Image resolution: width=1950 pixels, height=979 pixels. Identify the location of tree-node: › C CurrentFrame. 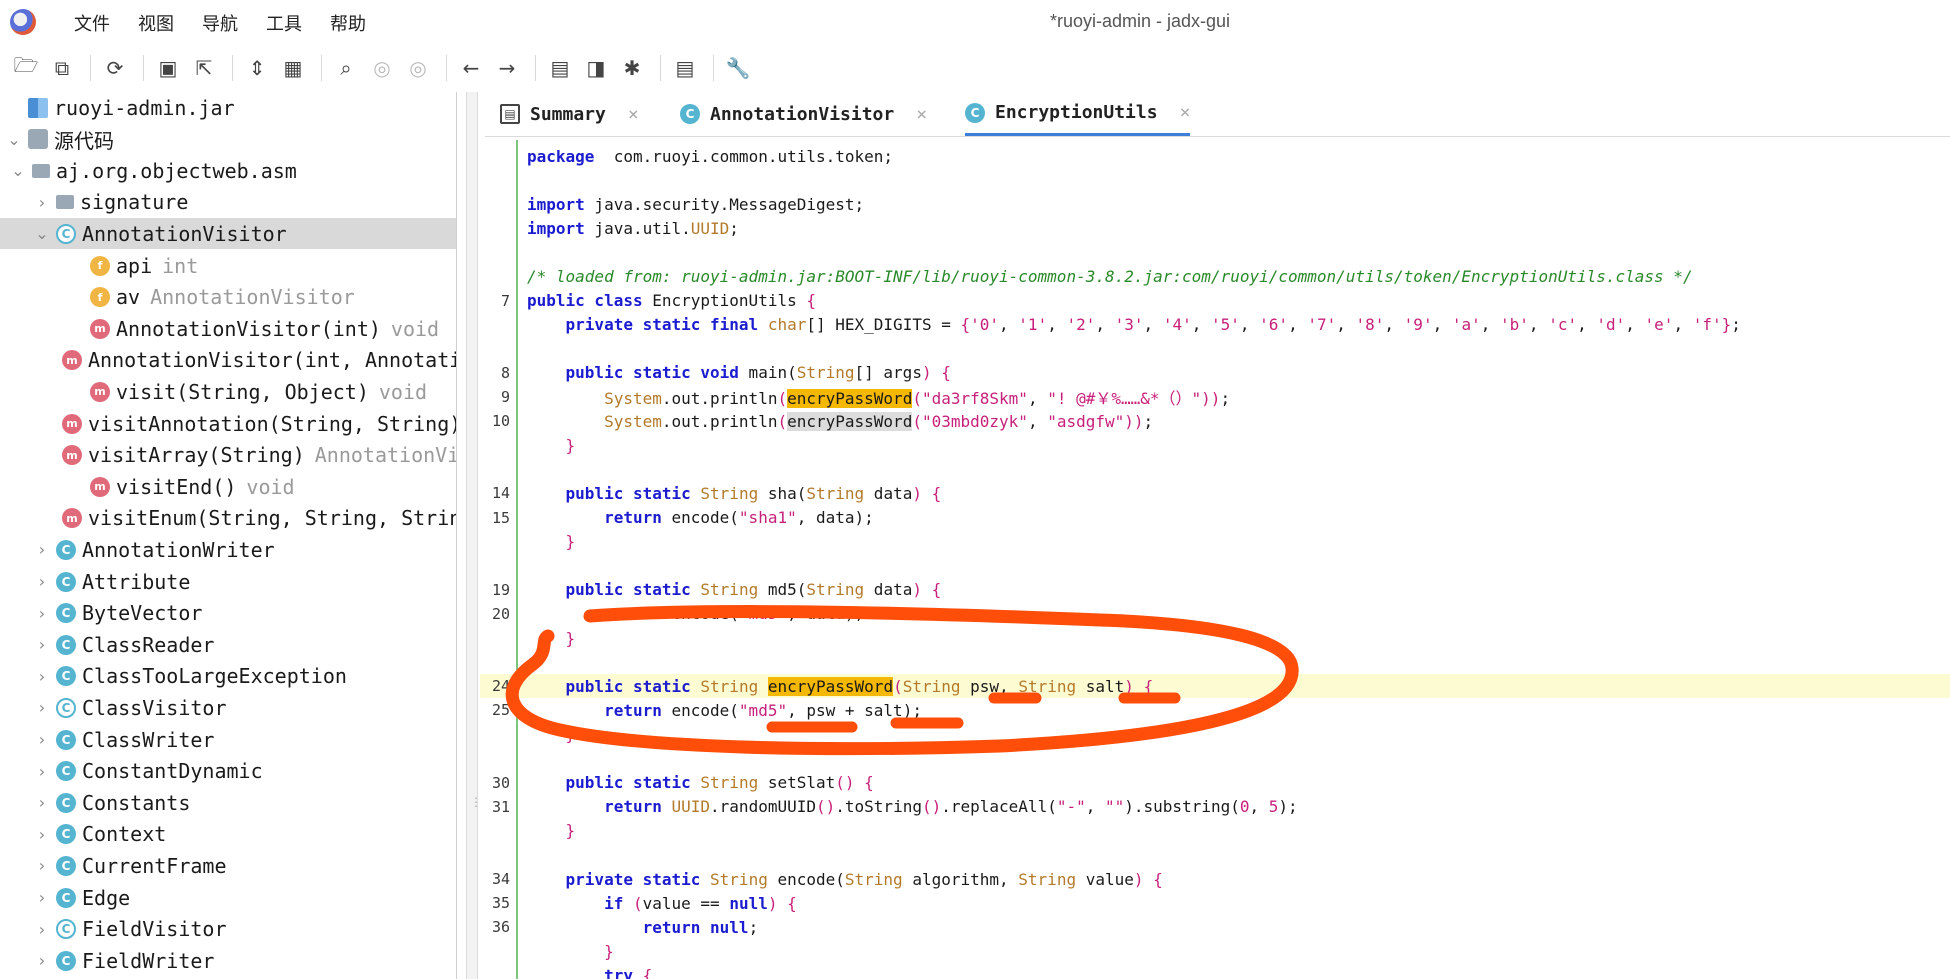
(228, 865).